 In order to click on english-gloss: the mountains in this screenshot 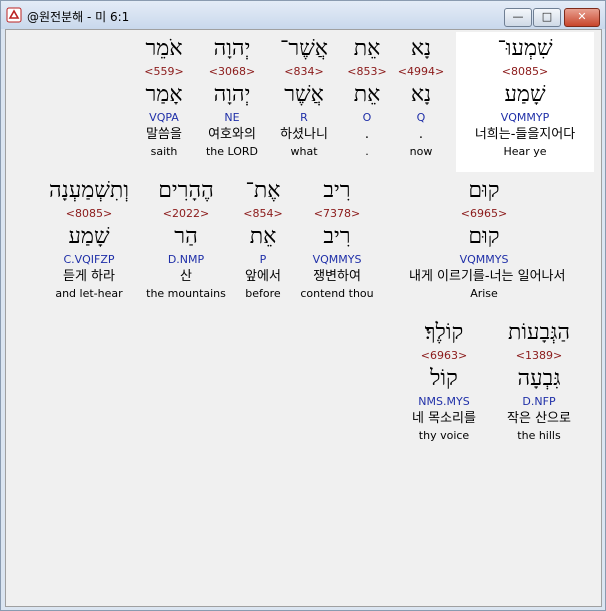, I will do `click(186, 293)`.